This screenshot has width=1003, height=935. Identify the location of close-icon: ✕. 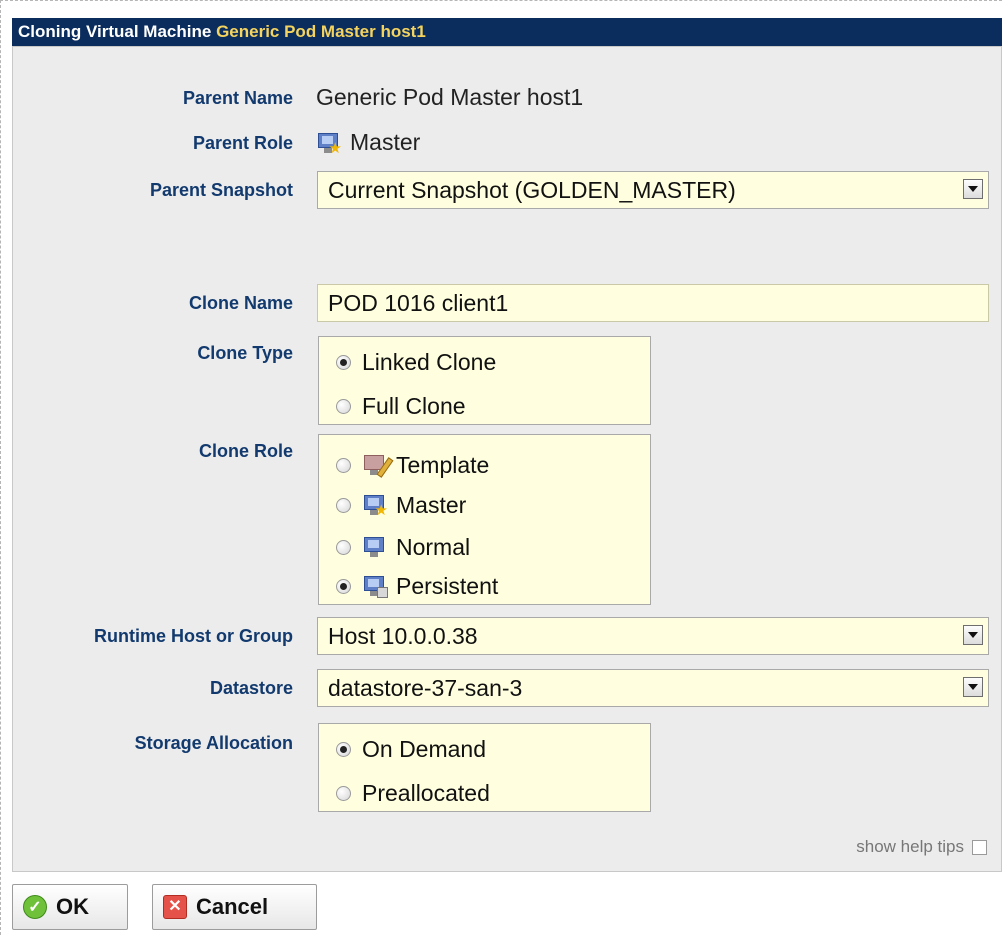
(175, 907).